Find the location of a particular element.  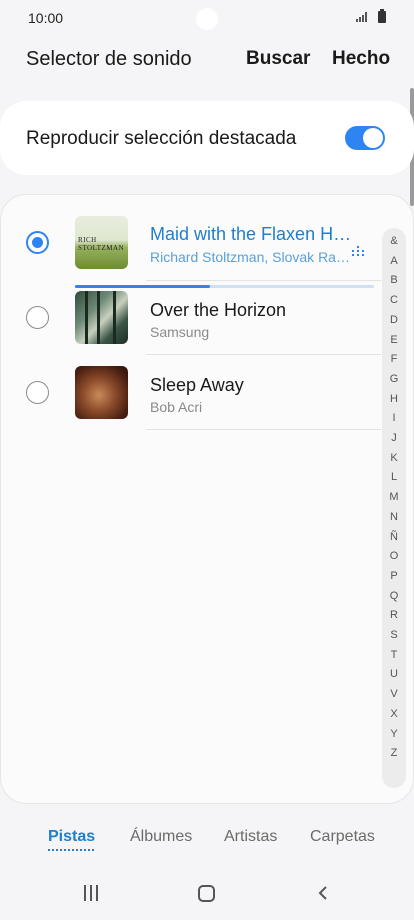

toggle-knob is located at coordinates (373, 138).